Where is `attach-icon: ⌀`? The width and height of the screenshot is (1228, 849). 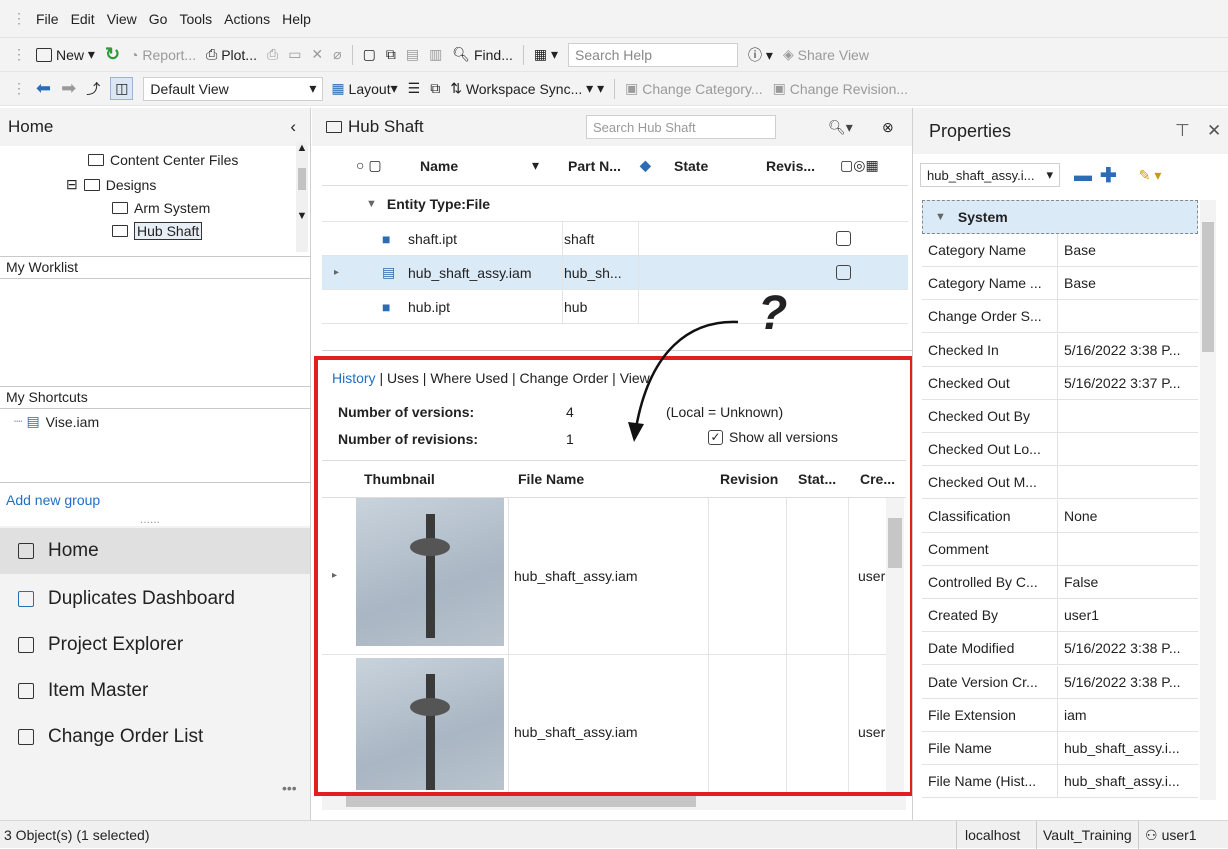
attach-icon: ⌀ is located at coordinates (337, 54).